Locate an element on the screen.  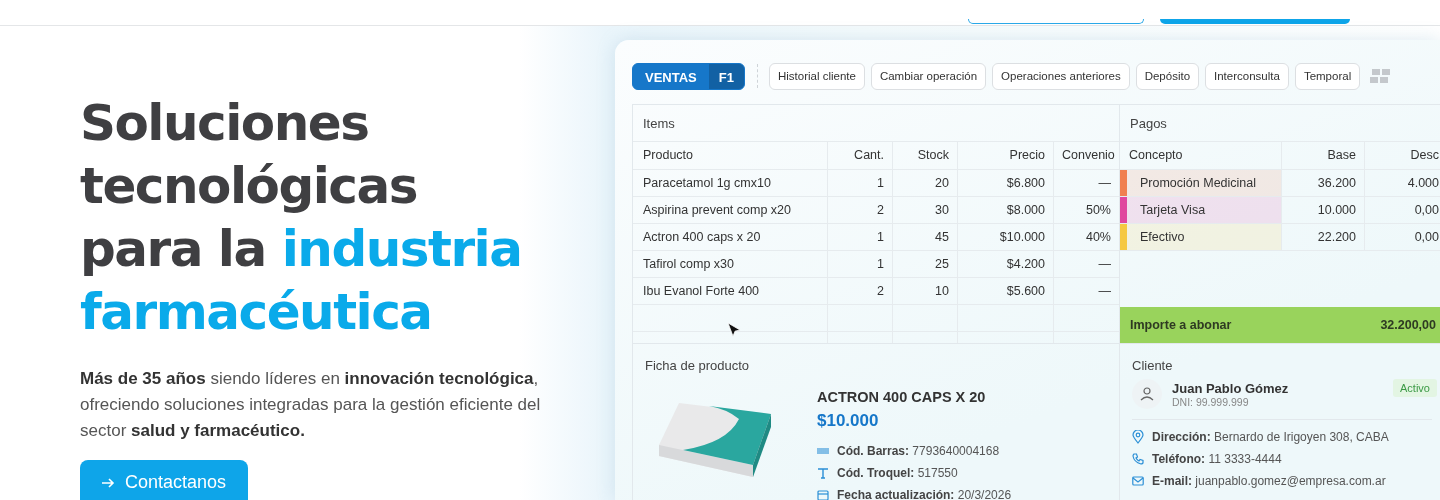
table-cell: 10 is located at coordinates (925, 291).